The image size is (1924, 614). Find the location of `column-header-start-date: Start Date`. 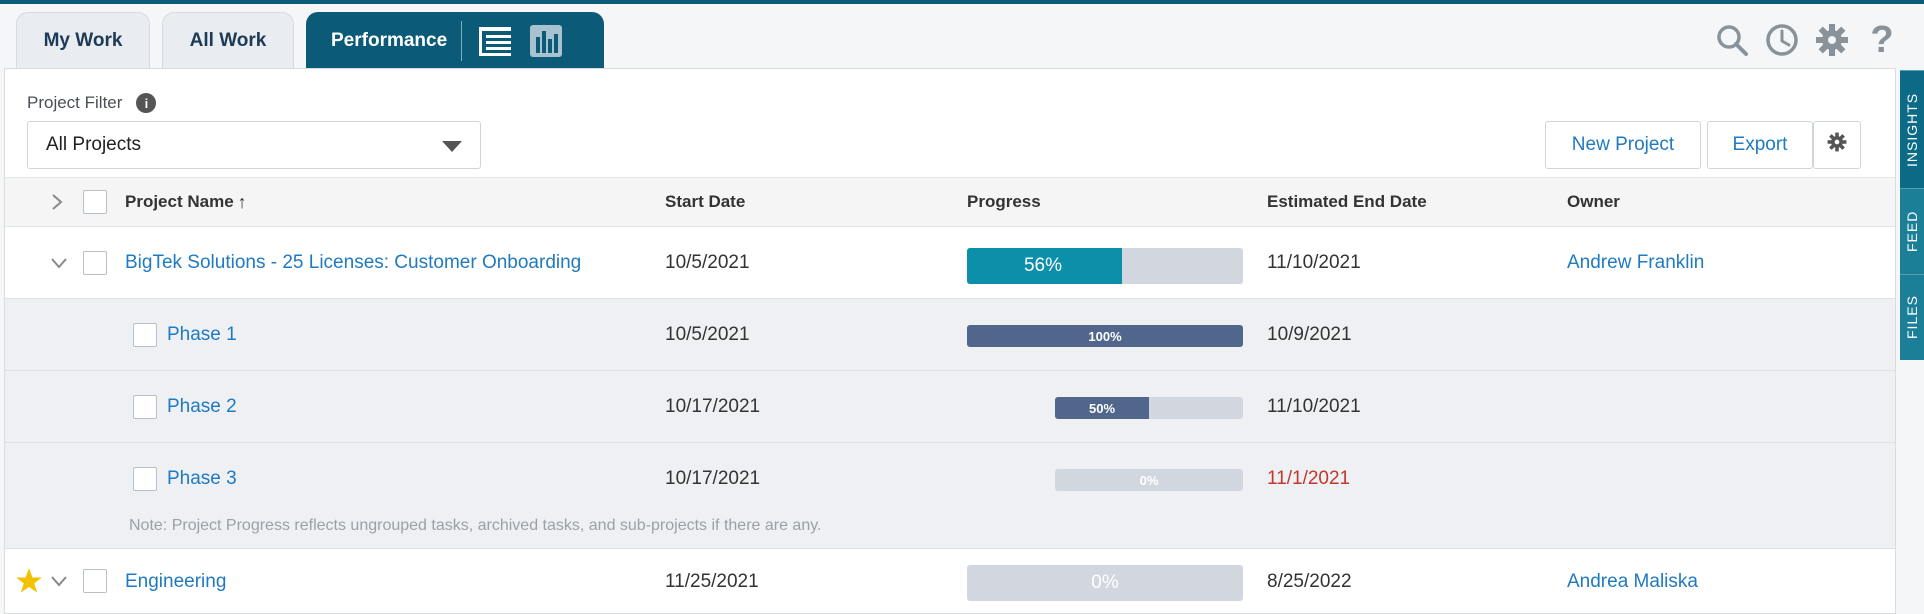

column-header-start-date: Start Date is located at coordinates (705, 202).